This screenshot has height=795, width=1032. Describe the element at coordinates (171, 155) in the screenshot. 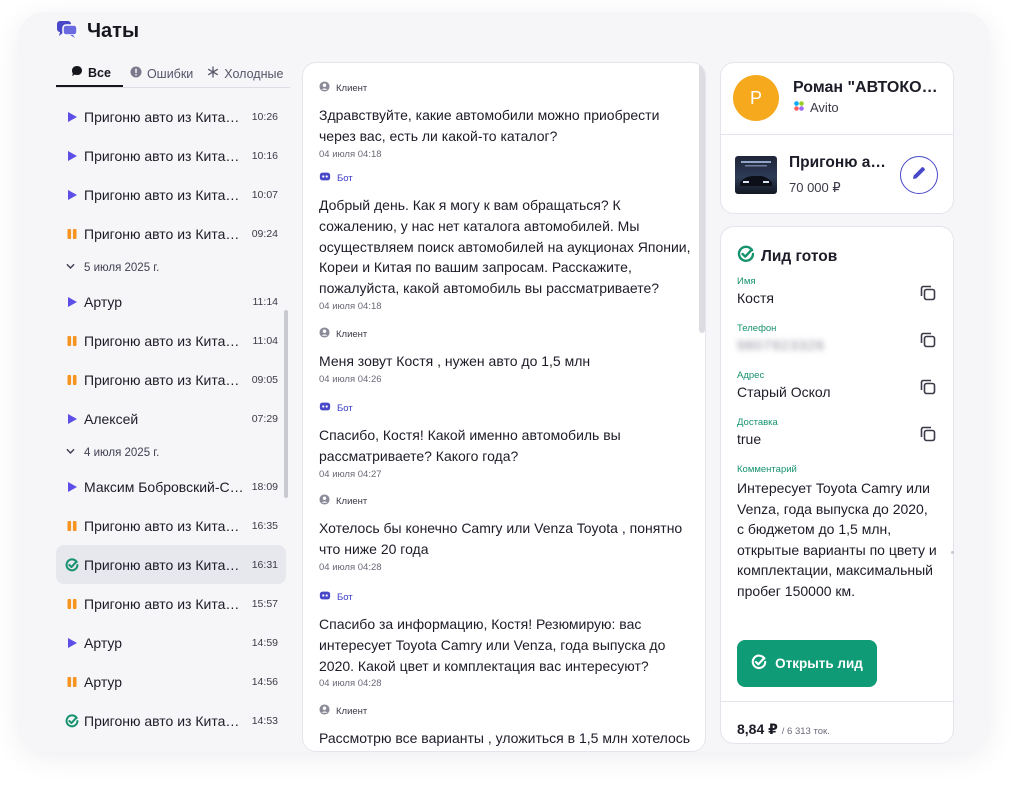

I see `chat-list-item: Пригоню авто из Китая и Японии 10:16` at that location.